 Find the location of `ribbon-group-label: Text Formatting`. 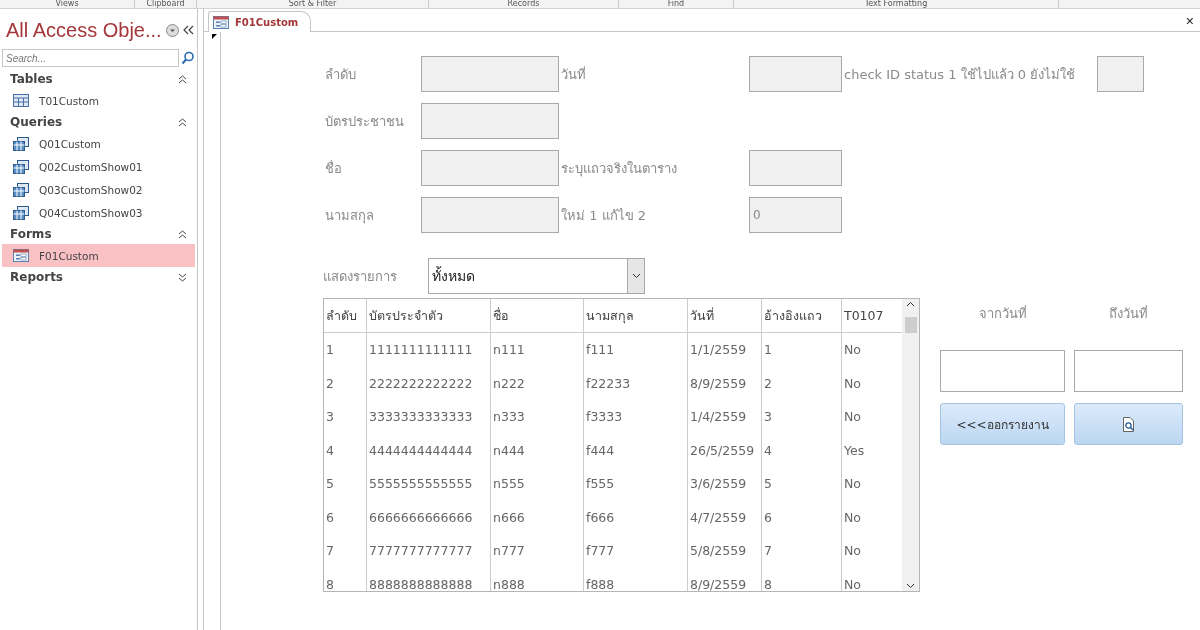

ribbon-group-label: Text Formatting is located at coordinates (896, 4).